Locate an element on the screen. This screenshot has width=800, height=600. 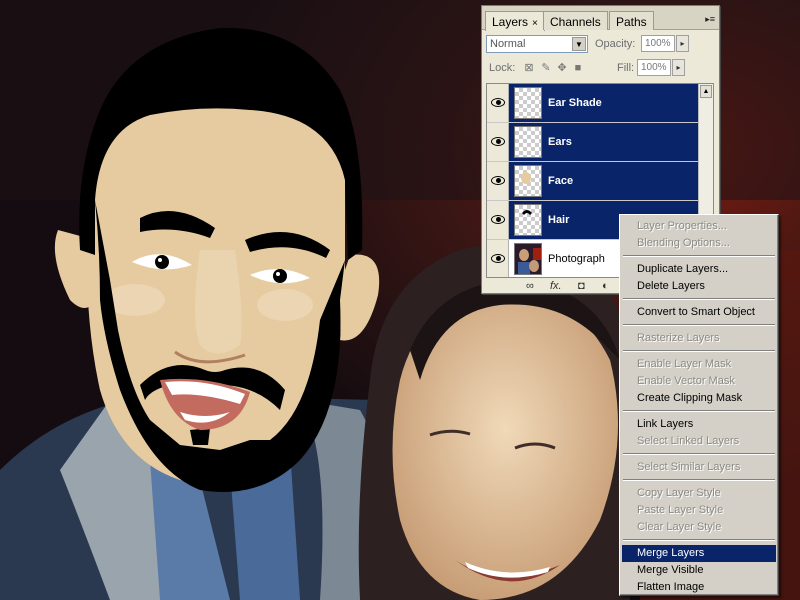
layer-name: Face is located at coordinates (561, 181).